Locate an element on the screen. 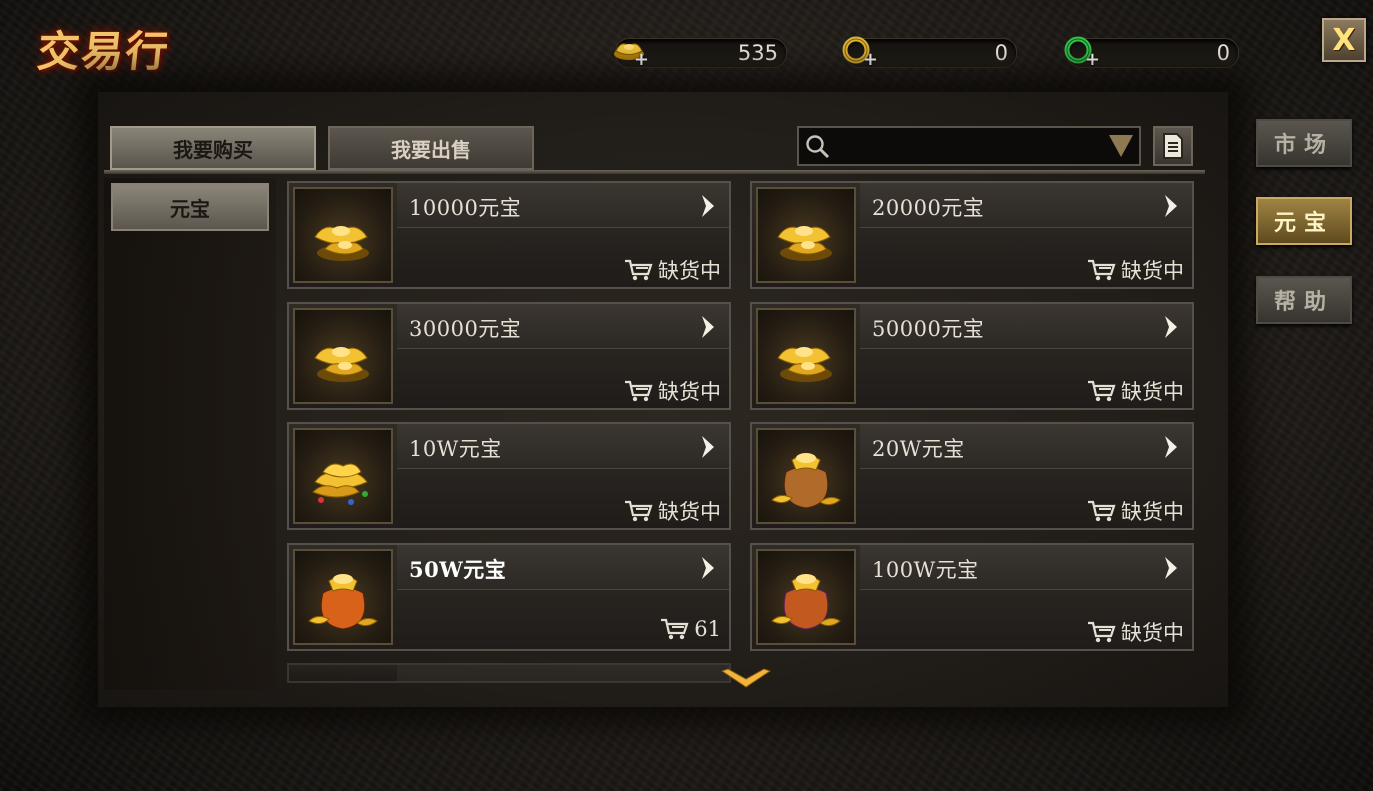 This screenshot has height=791, width=1373. list-item: 20W元宝缺货中 is located at coordinates (972, 476).